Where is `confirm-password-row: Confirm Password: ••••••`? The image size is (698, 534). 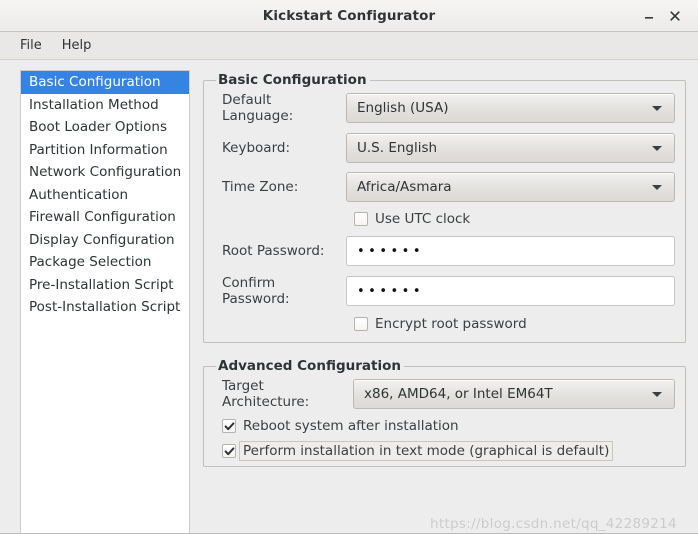 confirm-password-row: Confirm Password: •••••• is located at coordinates (444, 291).